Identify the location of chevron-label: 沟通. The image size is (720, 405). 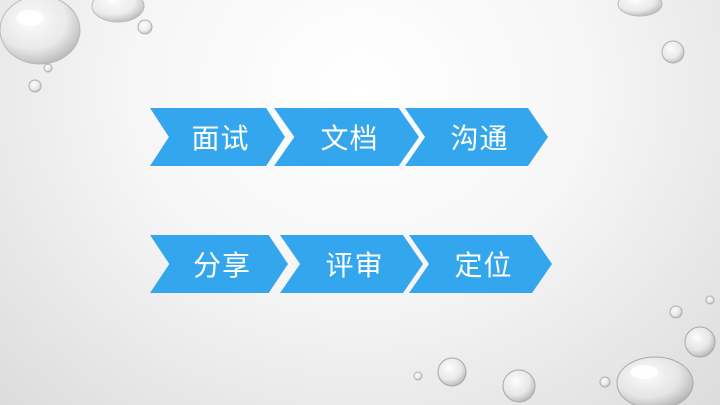
(479, 138).